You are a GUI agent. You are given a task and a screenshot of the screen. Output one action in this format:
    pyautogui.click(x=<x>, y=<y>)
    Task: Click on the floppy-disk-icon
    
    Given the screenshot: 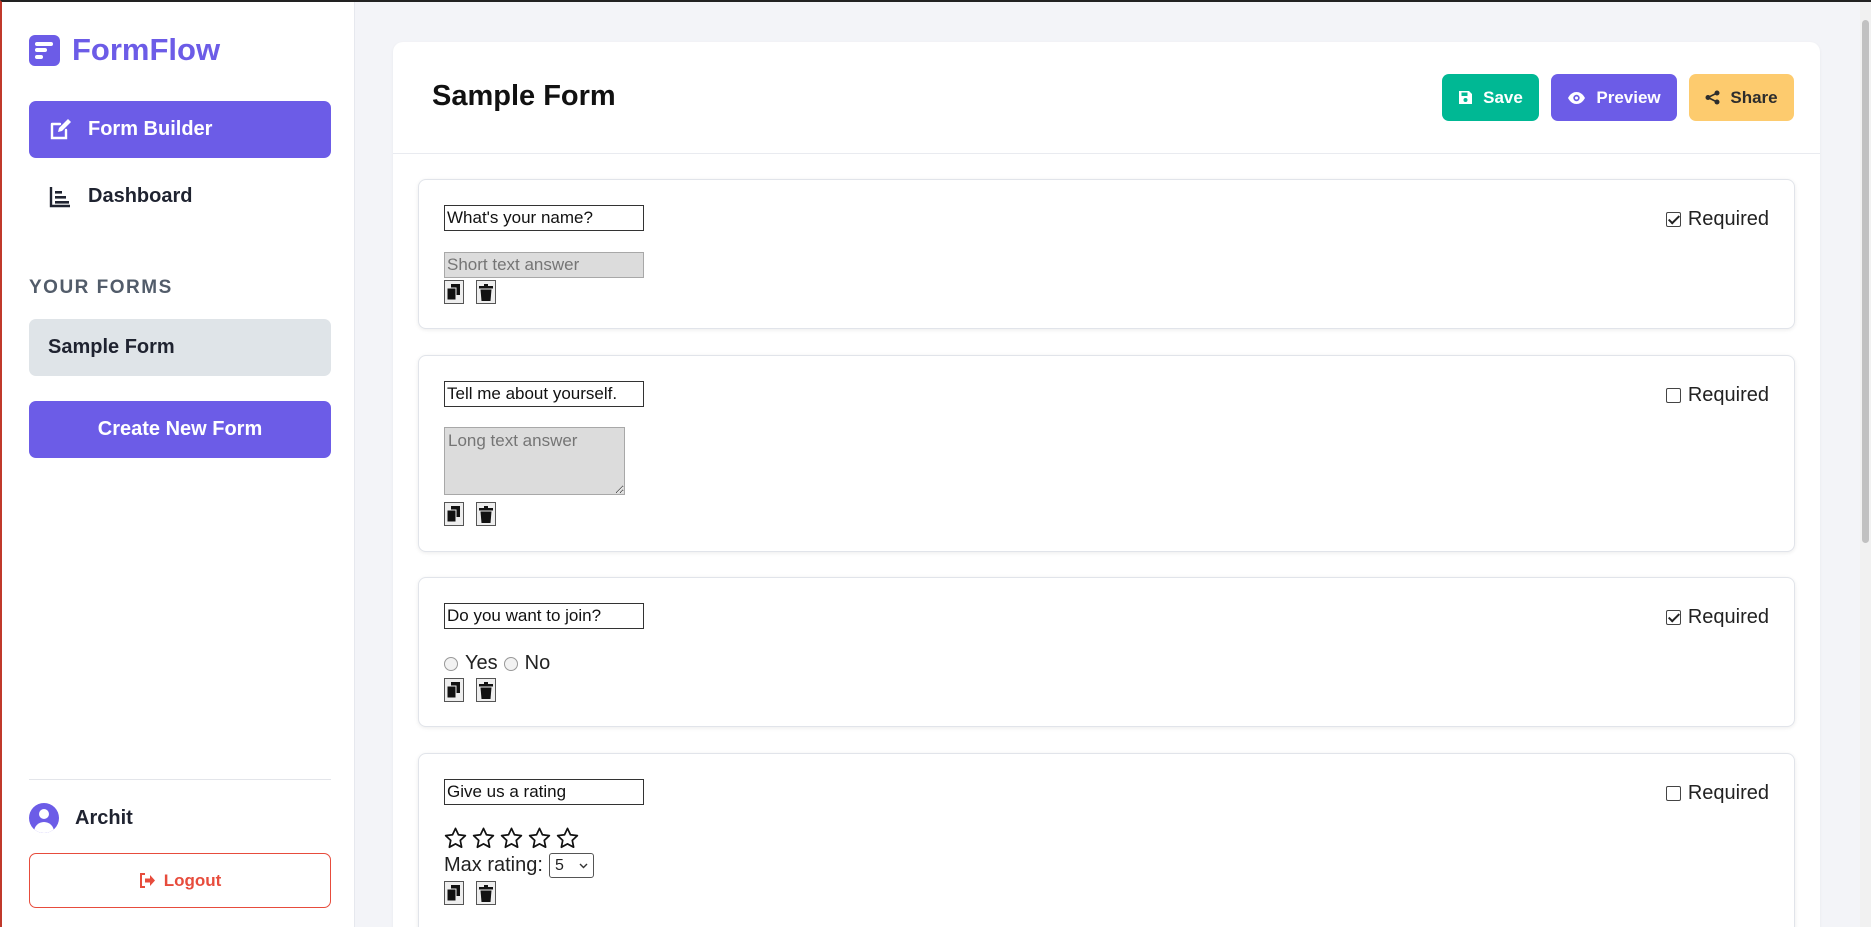 What is the action you would take?
    pyautogui.click(x=1465, y=97)
    